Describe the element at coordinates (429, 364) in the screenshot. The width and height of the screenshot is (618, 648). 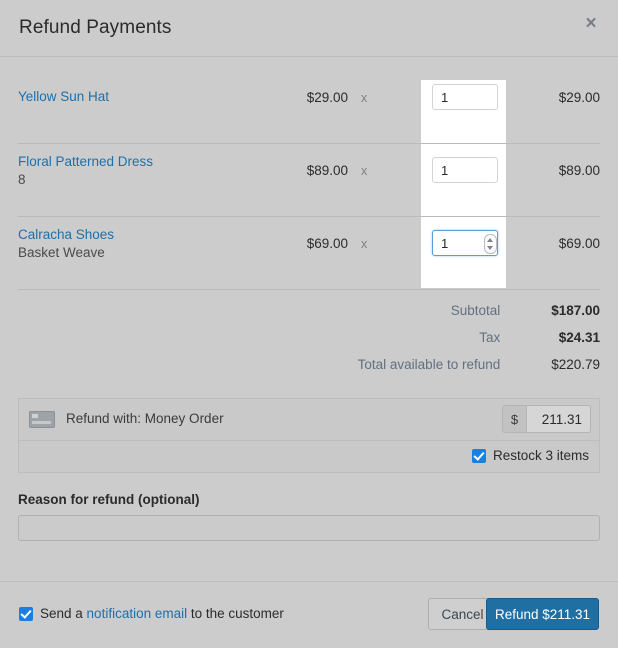
I see `available-refund-label: Total available to refund` at that location.